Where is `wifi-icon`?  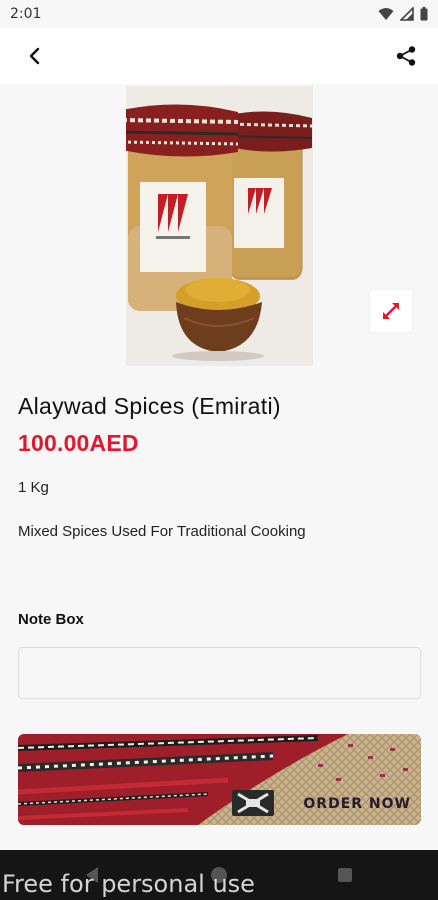 wifi-icon is located at coordinates (386, 14).